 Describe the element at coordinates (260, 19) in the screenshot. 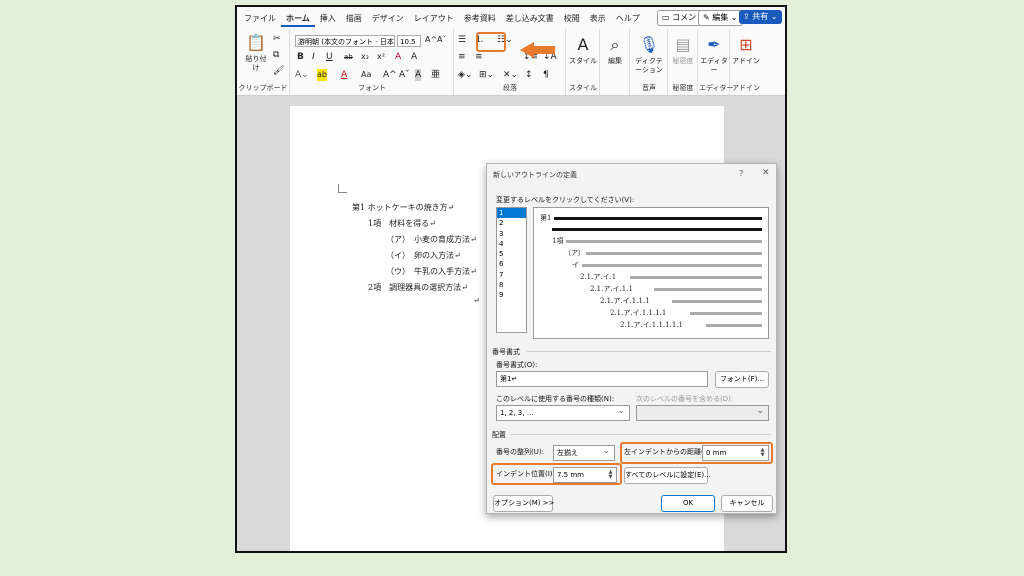

I see `tab-file: ファイル` at that location.